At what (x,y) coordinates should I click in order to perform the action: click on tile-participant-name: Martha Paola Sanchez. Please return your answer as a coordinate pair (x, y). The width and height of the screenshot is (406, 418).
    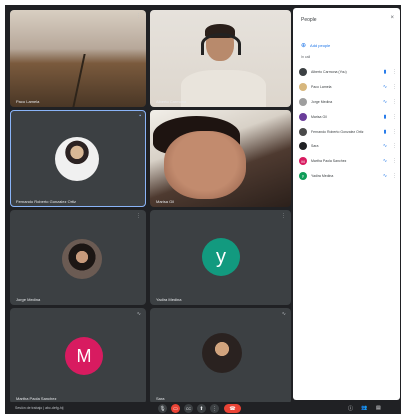
    Looking at the image, I should click on (36, 398).